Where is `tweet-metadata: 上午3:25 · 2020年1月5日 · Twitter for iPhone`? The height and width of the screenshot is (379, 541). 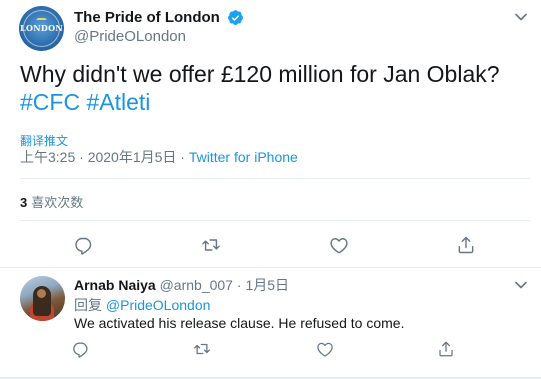 tweet-metadata: 上午3:25 · 2020年1月5日 · Twitter for iPhone is located at coordinates (159, 157).